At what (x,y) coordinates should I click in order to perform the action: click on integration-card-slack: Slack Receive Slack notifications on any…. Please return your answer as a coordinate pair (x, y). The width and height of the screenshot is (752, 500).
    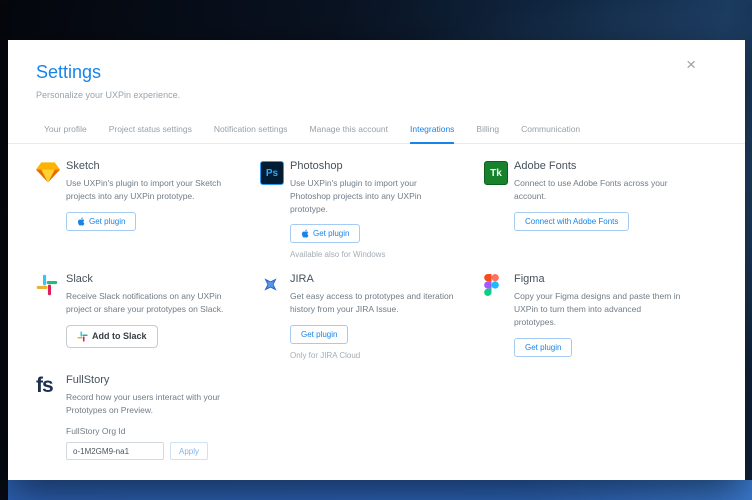
    Looking at the image, I should click on (148, 316).